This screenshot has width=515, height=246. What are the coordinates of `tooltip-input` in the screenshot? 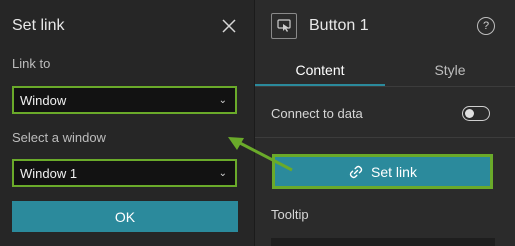 It's located at (383, 242).